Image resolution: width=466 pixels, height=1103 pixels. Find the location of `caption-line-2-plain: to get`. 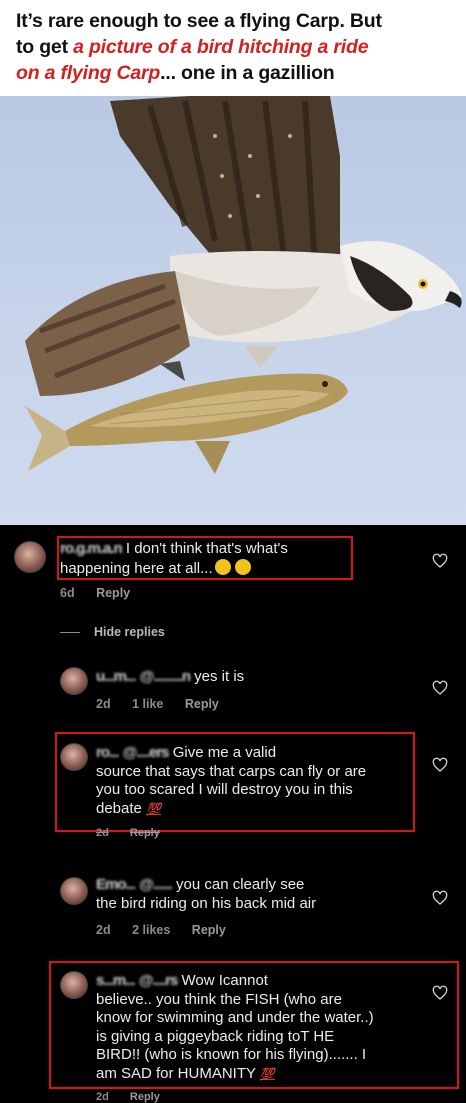

caption-line-2-plain: to get is located at coordinates (45, 47).